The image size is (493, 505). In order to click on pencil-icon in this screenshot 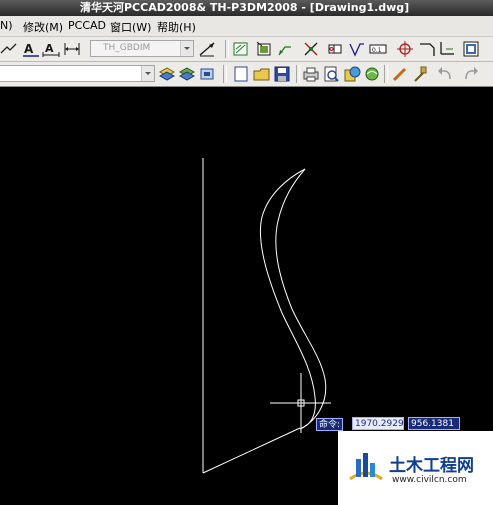, I will do `click(400, 74)`.